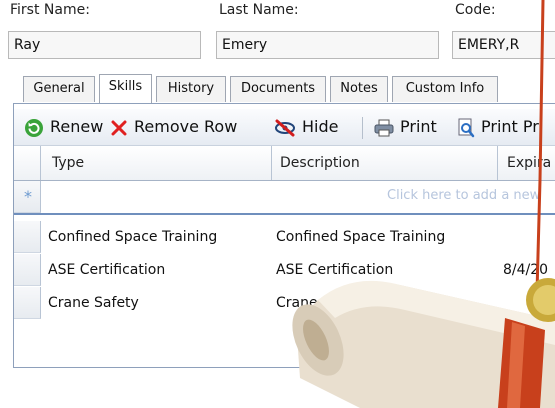 The width and height of the screenshot is (555, 408). Describe the element at coordinates (133, 237) in the screenshot. I see `cell-type: Confined Space Training` at that location.